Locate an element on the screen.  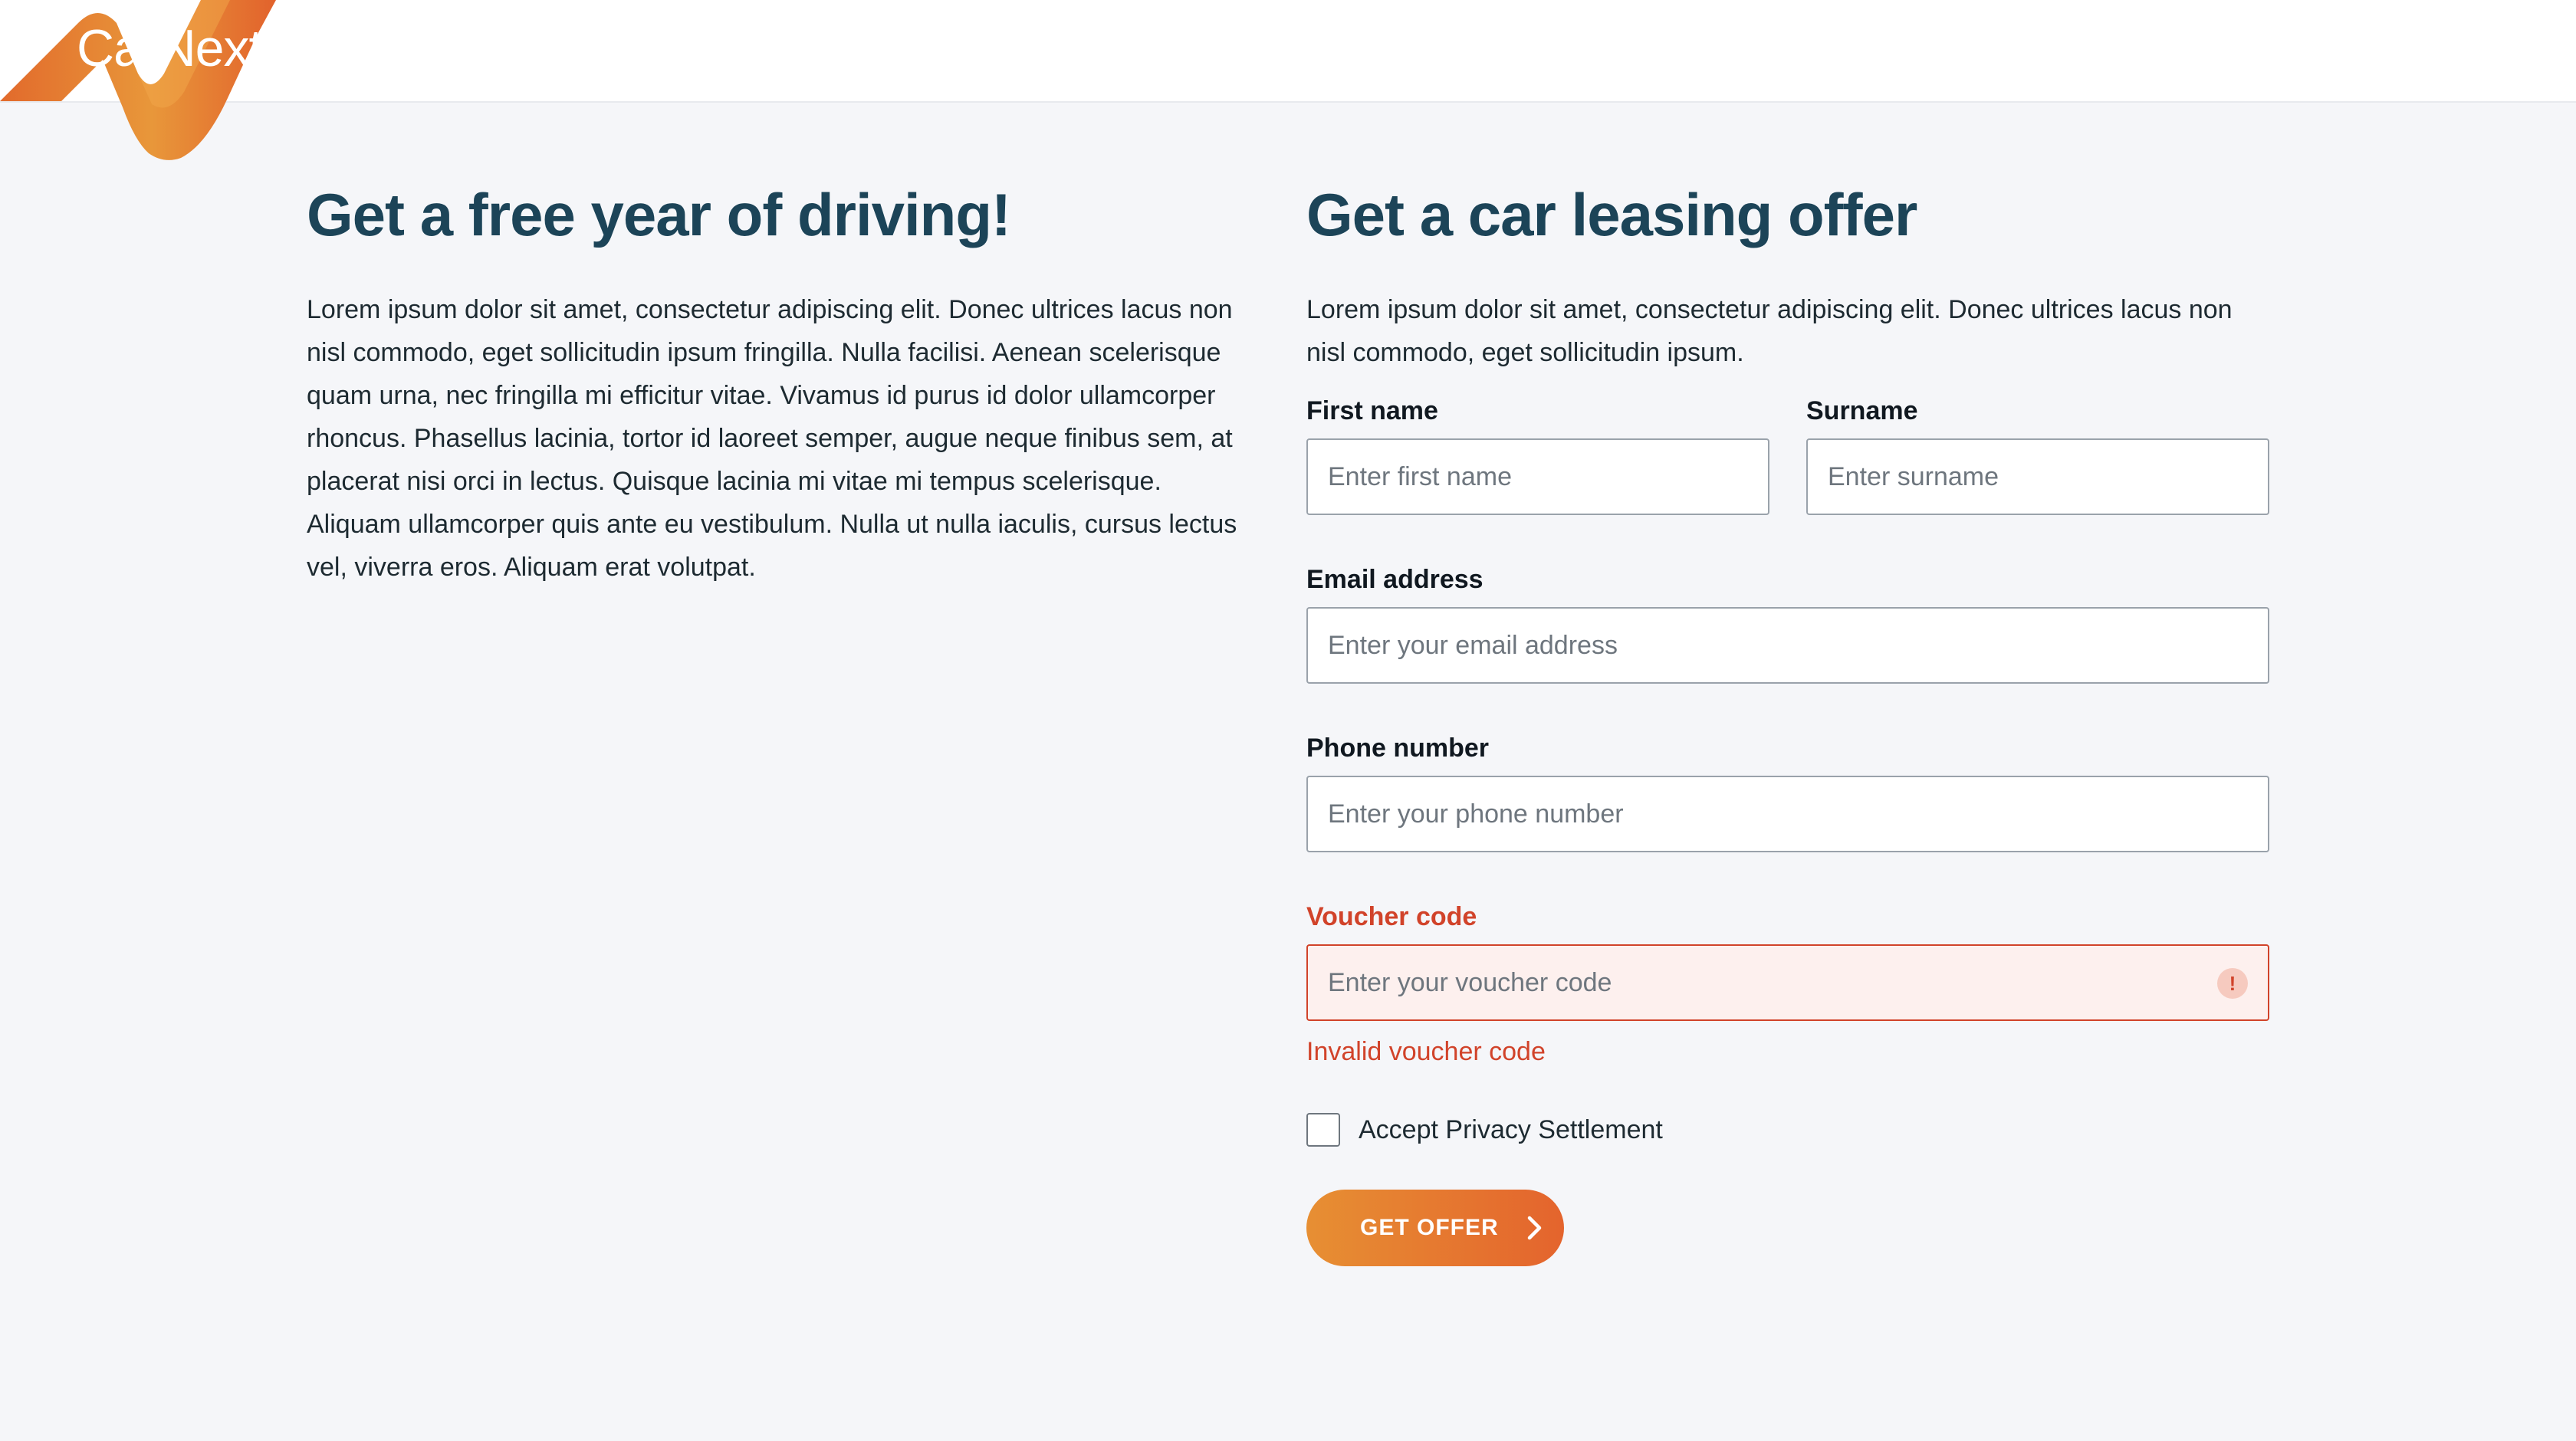
name-row: First name Surname is located at coordinates (1788, 454).